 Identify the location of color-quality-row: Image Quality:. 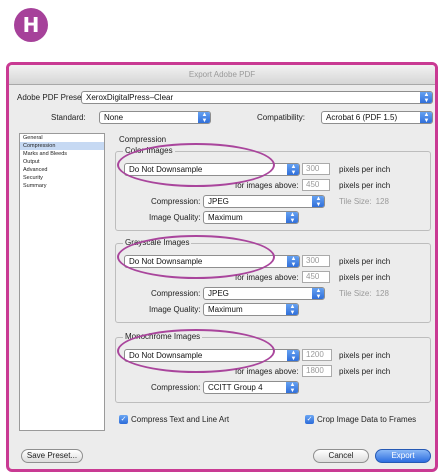
(175, 217).